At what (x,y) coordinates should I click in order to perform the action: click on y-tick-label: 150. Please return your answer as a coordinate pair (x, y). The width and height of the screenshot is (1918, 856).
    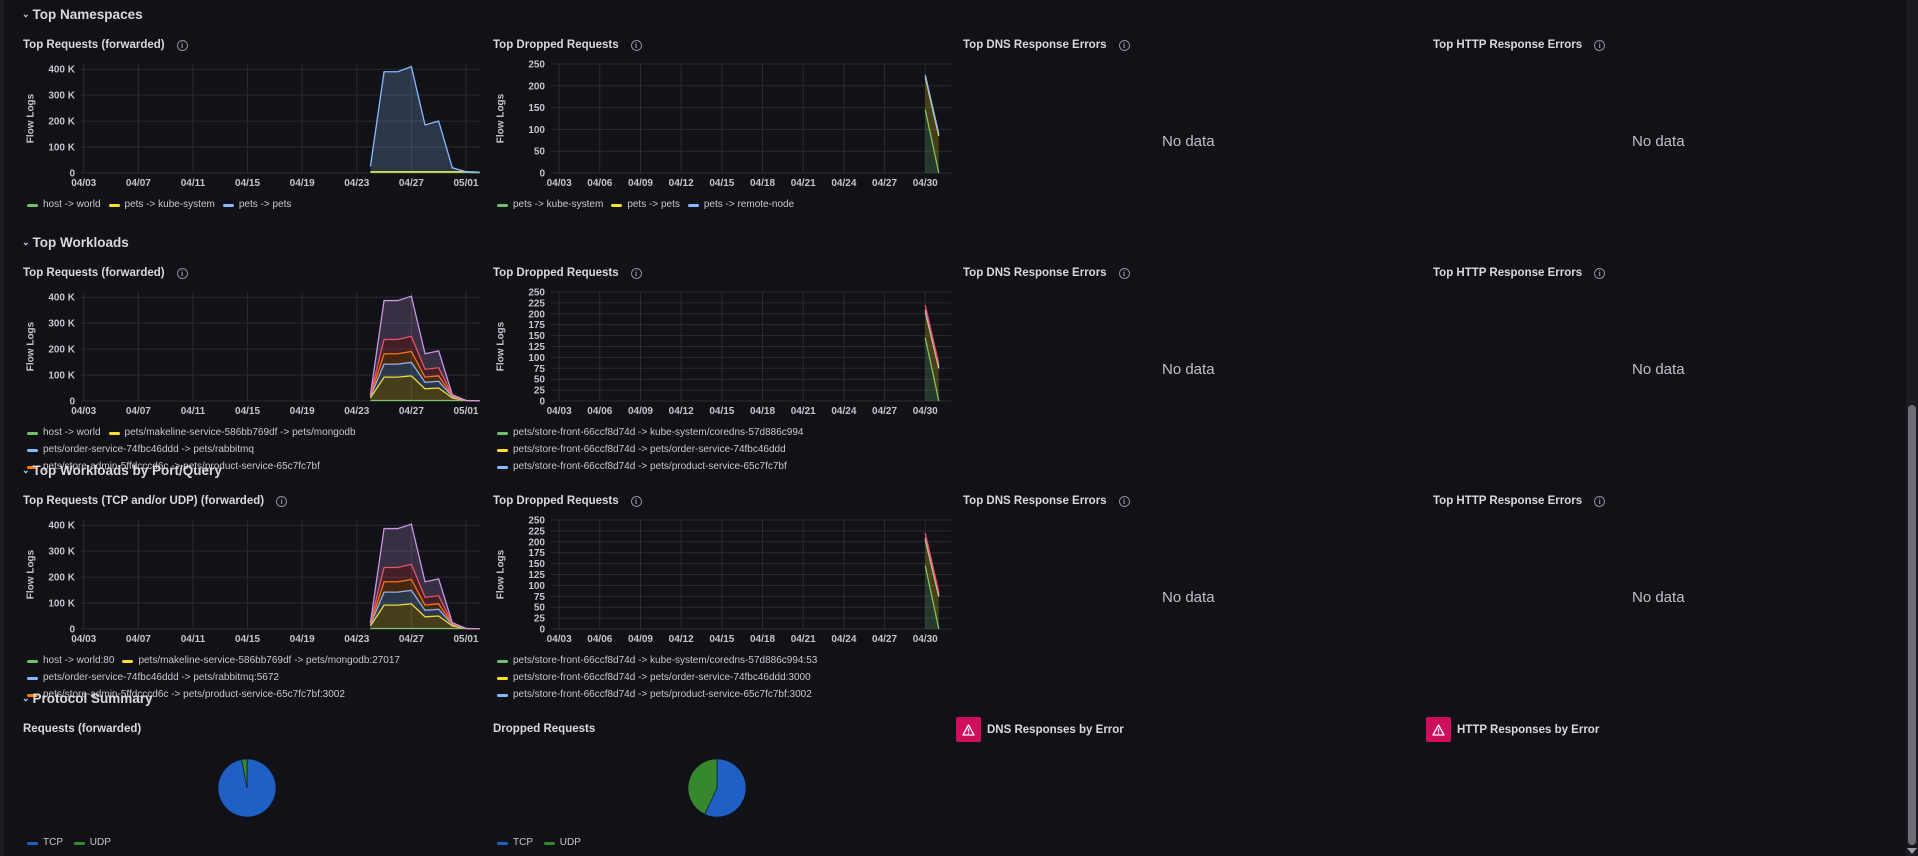
    Looking at the image, I should click on (536, 564).